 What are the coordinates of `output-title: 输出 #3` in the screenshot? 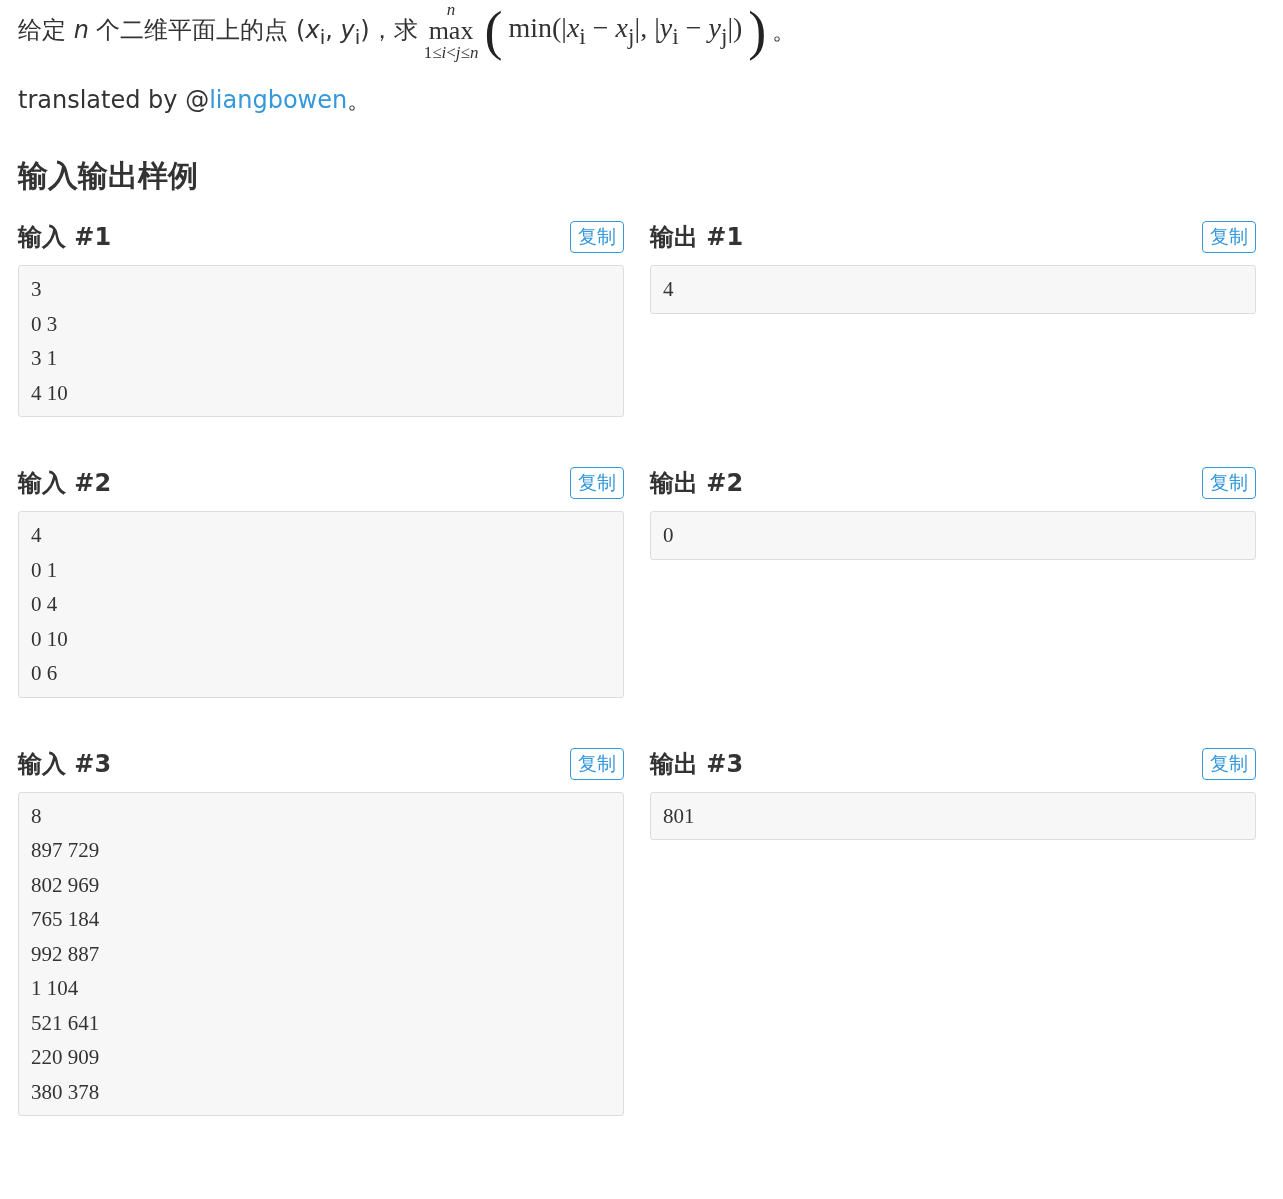 It's located at (697, 764).